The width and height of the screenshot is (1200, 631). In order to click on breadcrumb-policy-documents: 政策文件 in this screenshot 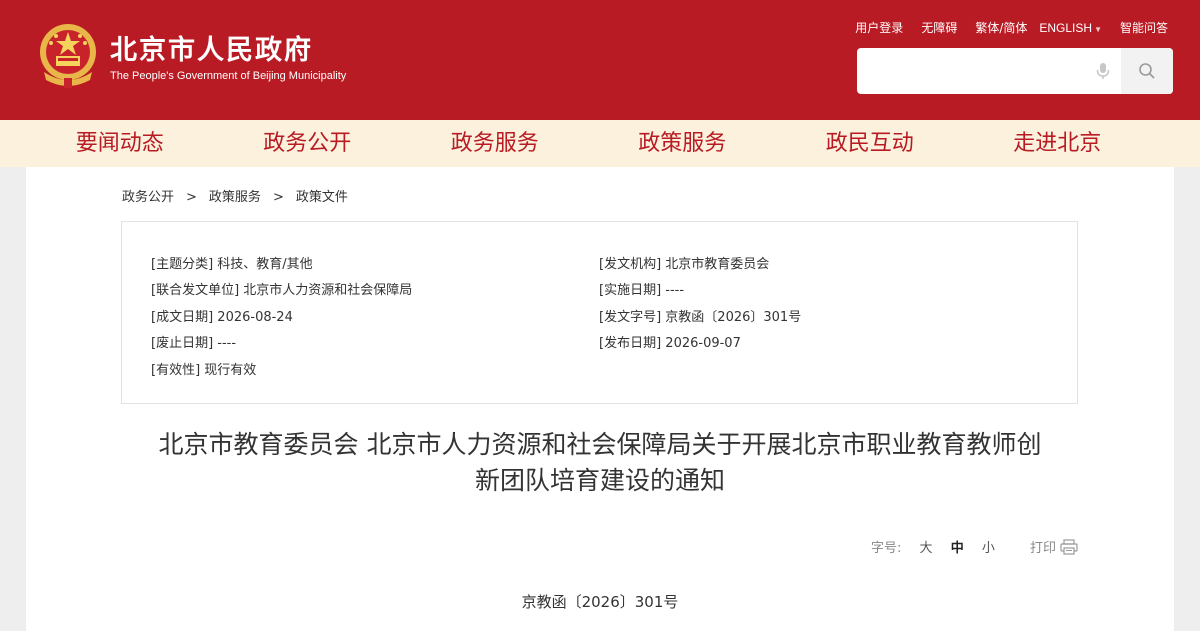, I will do `click(322, 197)`.